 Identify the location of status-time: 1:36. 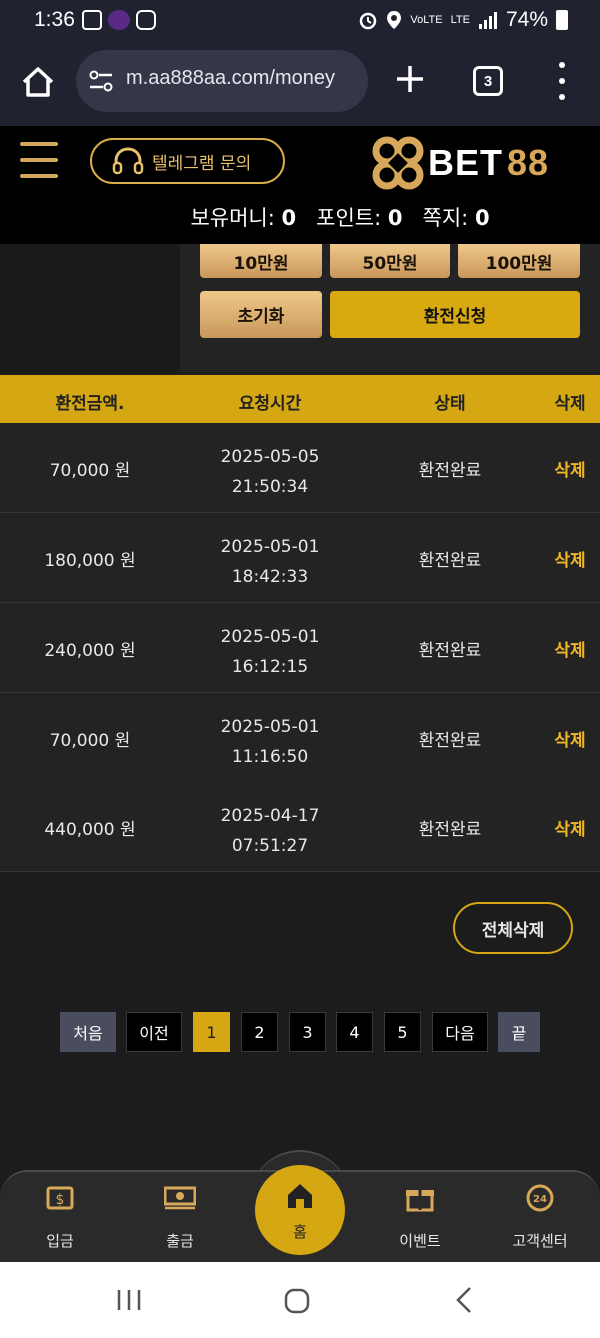
(54, 19).